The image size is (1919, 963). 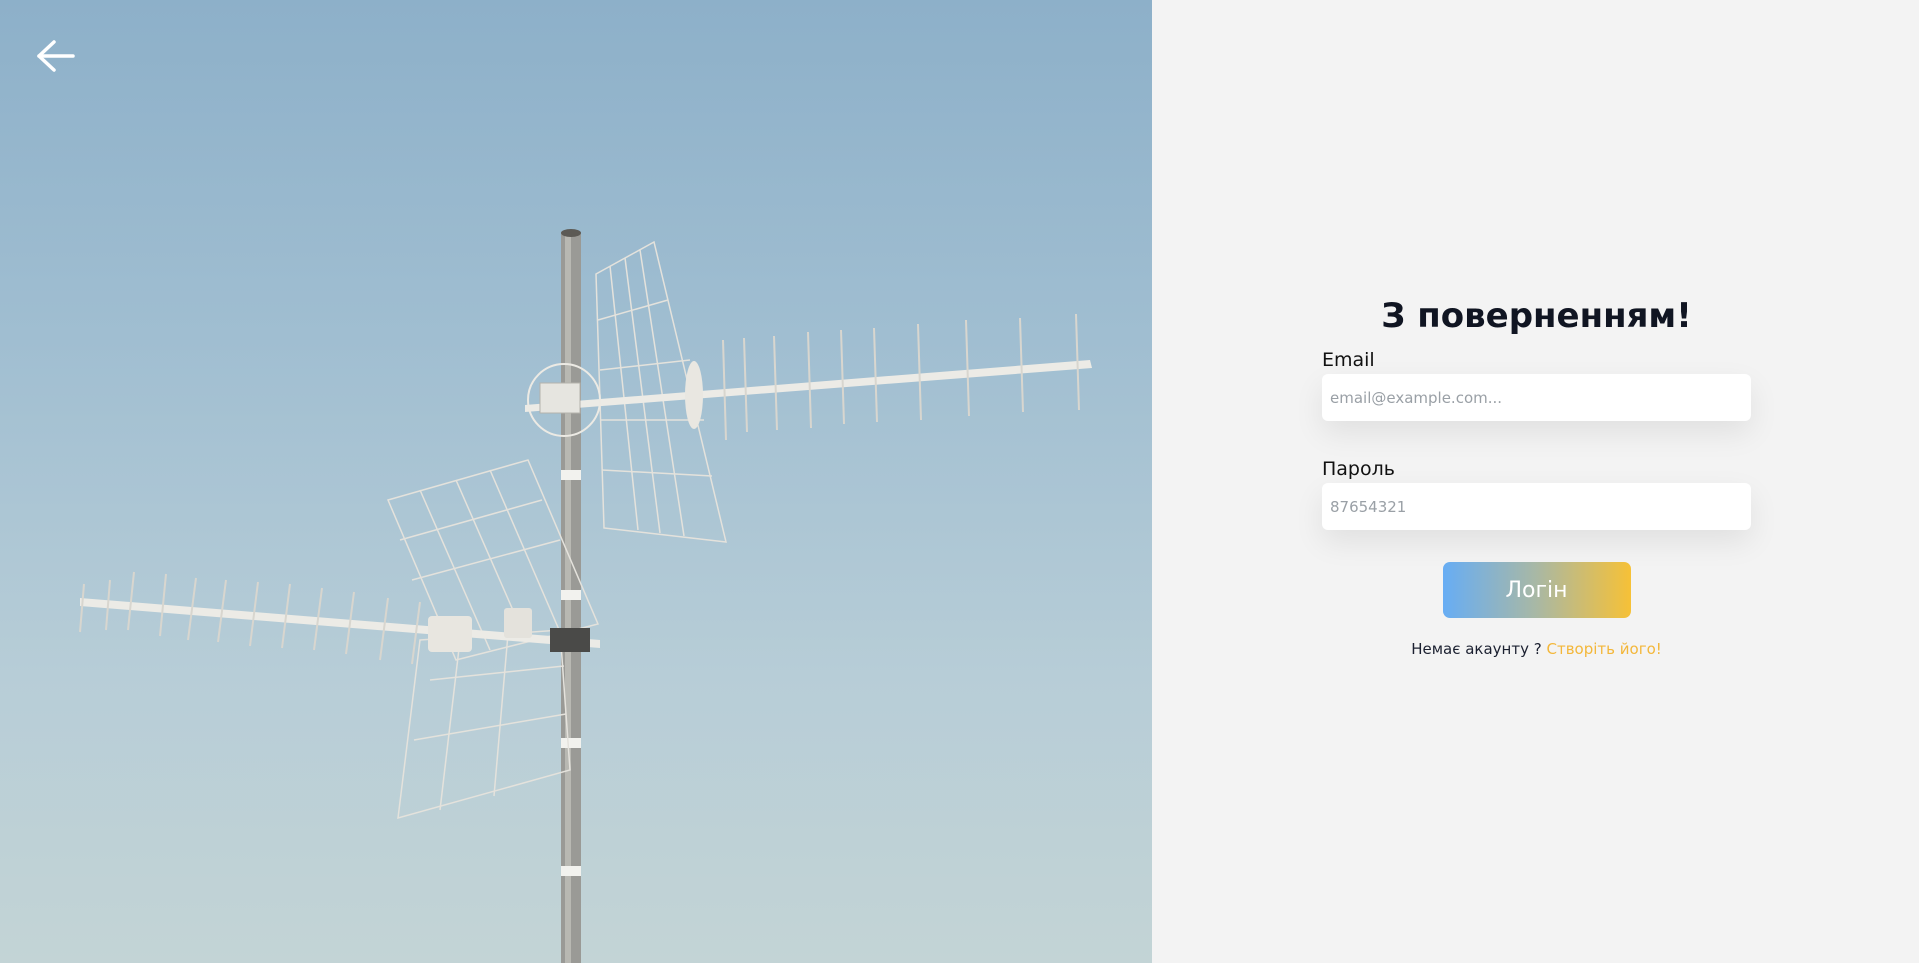 I want to click on submit-wrap: Логін, so click(x=1536, y=590).